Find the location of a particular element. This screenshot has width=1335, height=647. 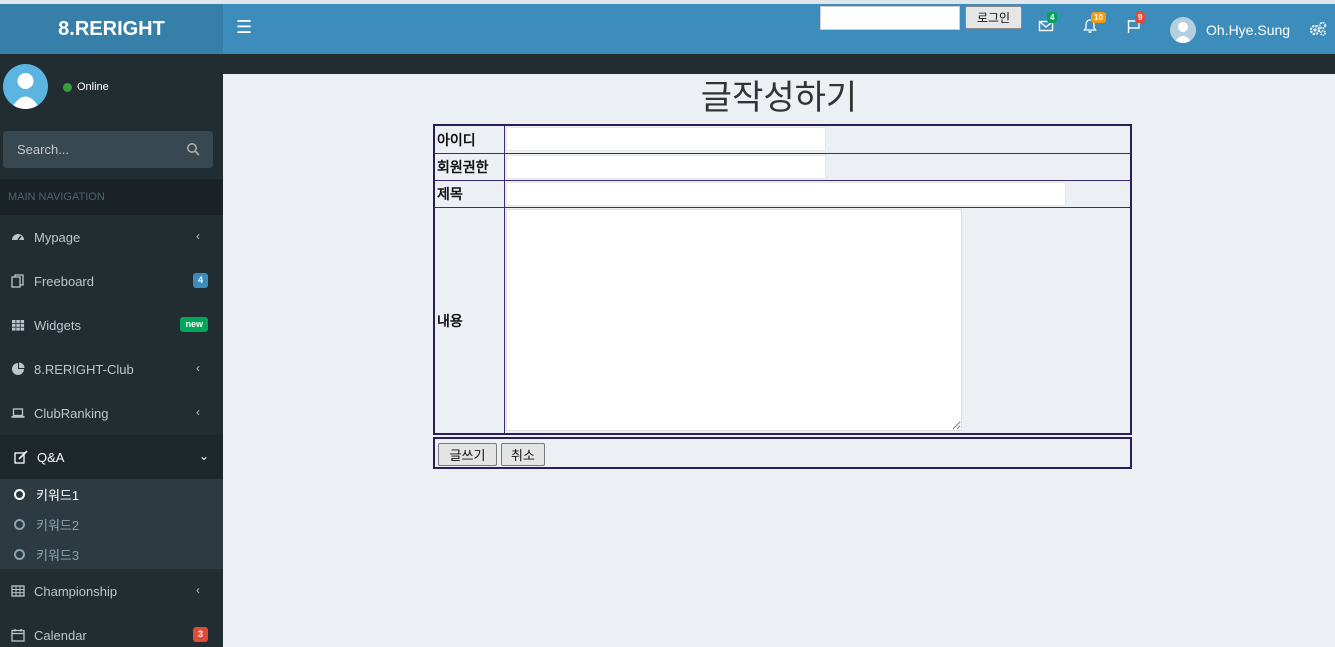

freeboard-count-badge: 4 is located at coordinates (200, 280).